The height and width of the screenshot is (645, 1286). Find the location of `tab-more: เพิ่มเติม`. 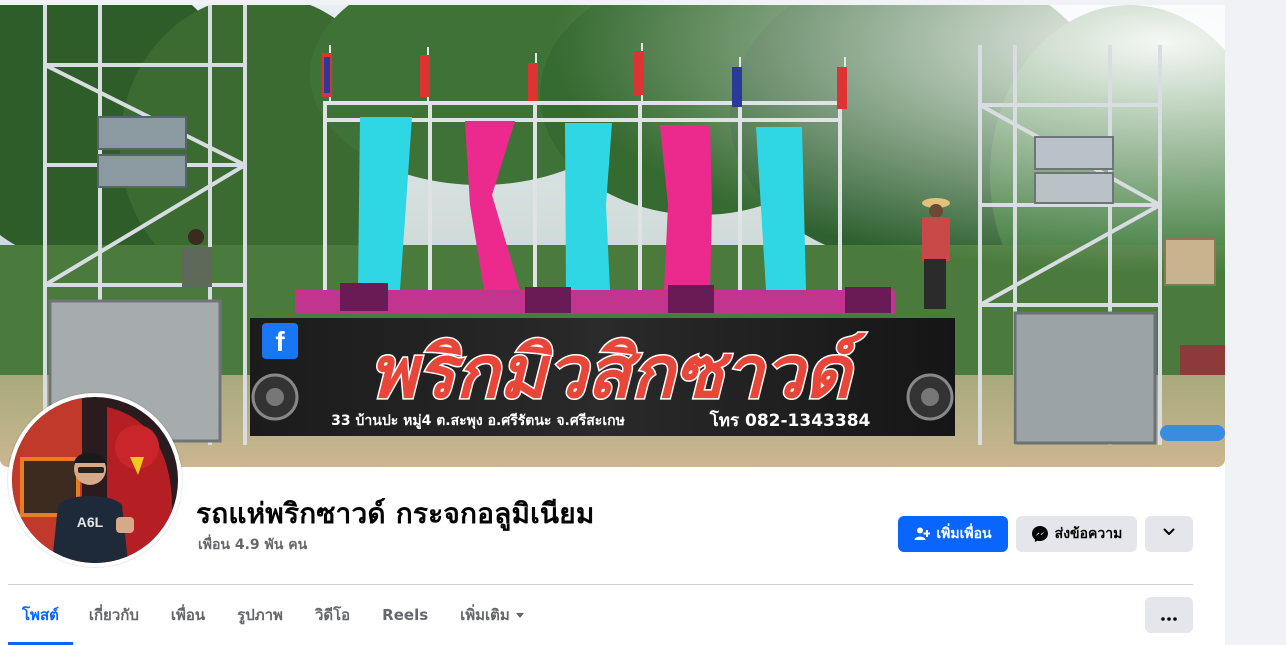

tab-more: เพิ่มเติม is located at coordinates (492, 615).